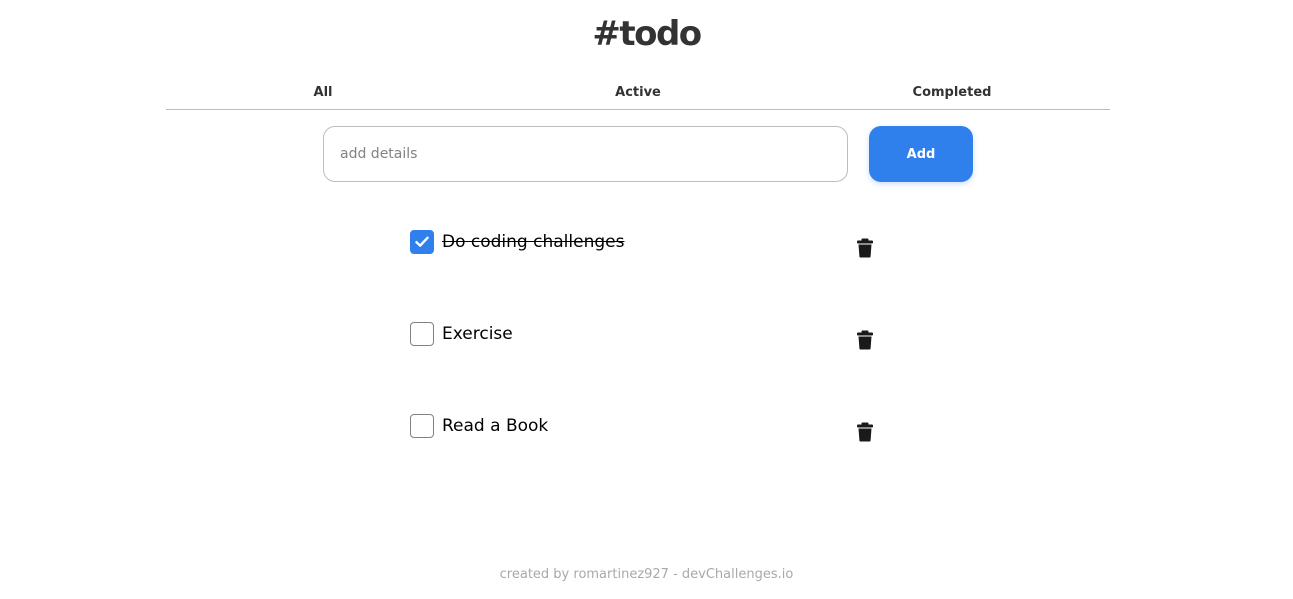  I want to click on tab-active: Active, so click(638, 93).